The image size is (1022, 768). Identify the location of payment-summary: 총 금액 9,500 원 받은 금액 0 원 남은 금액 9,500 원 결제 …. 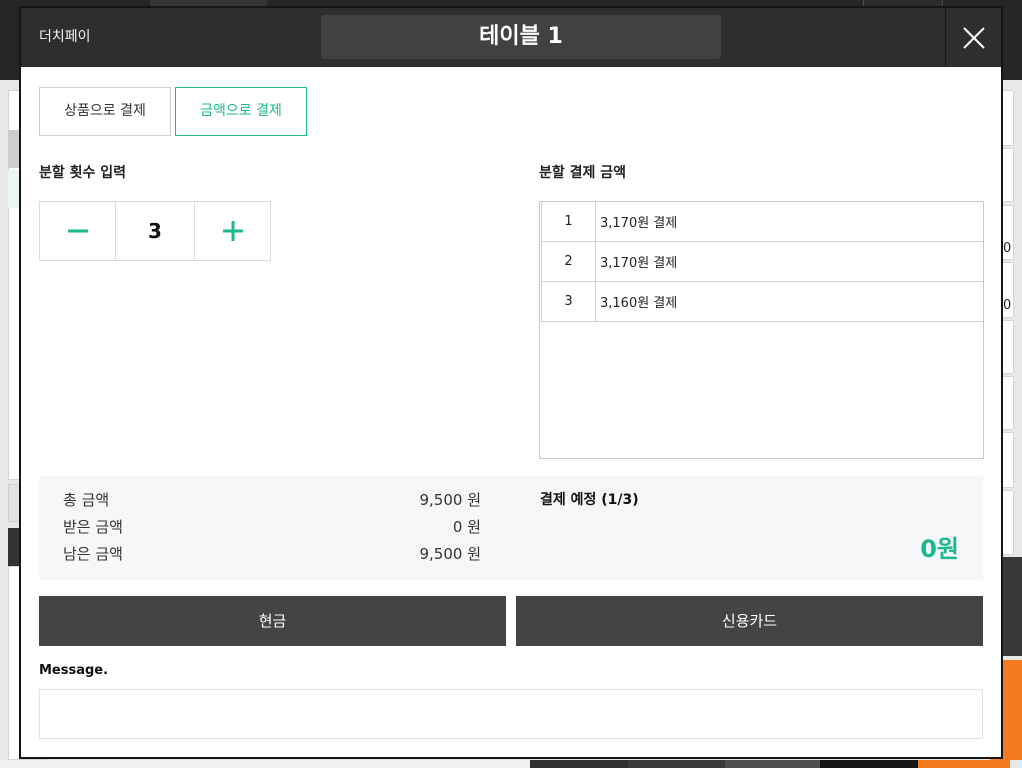
(511, 528).